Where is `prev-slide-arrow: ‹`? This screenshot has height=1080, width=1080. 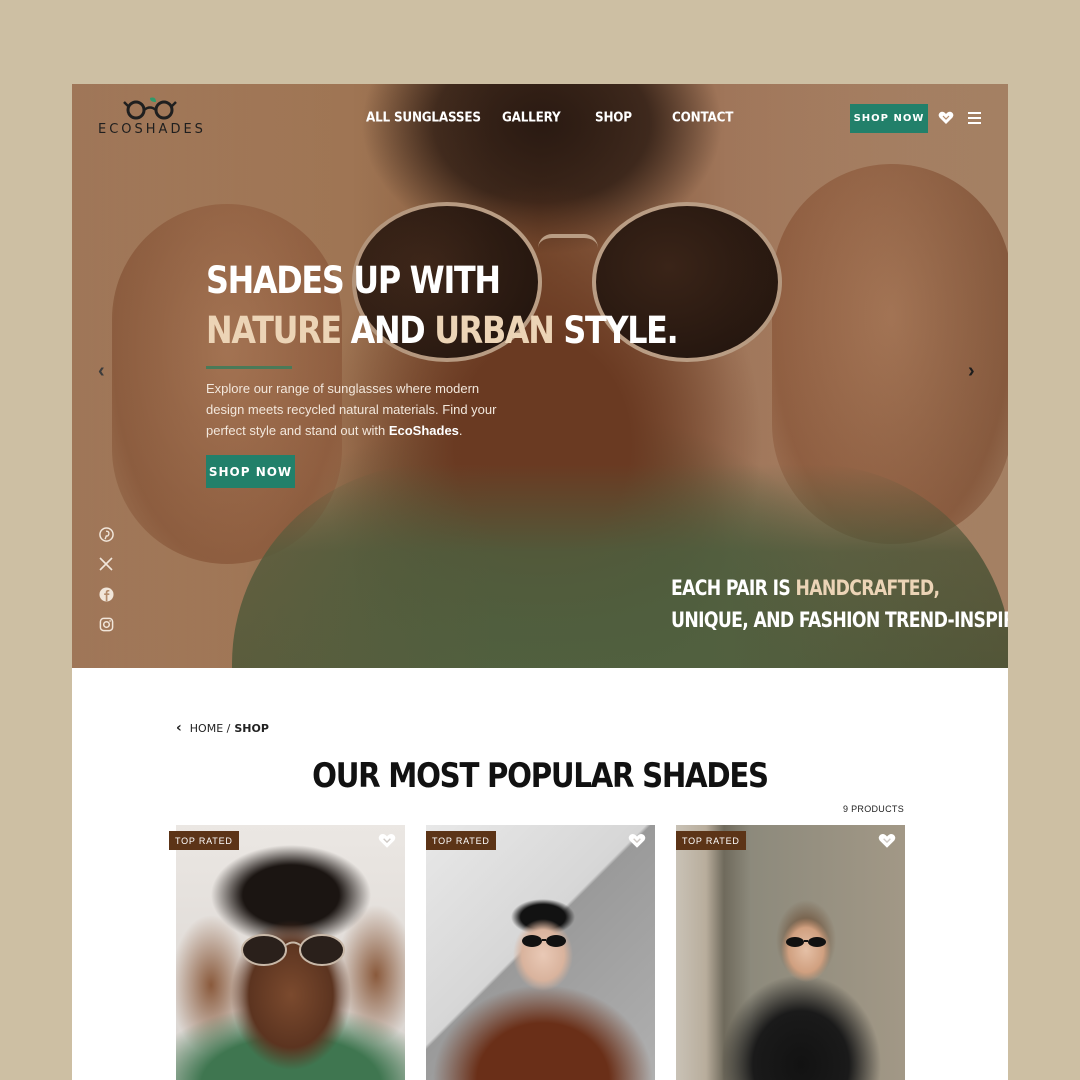
prev-slide-arrow: ‹ is located at coordinates (101, 371).